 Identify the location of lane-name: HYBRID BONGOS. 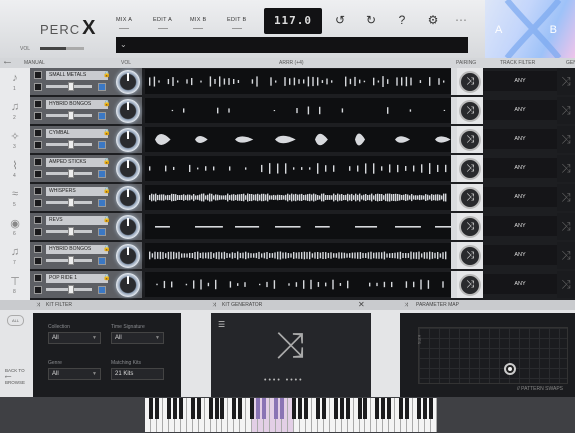
(77, 249).